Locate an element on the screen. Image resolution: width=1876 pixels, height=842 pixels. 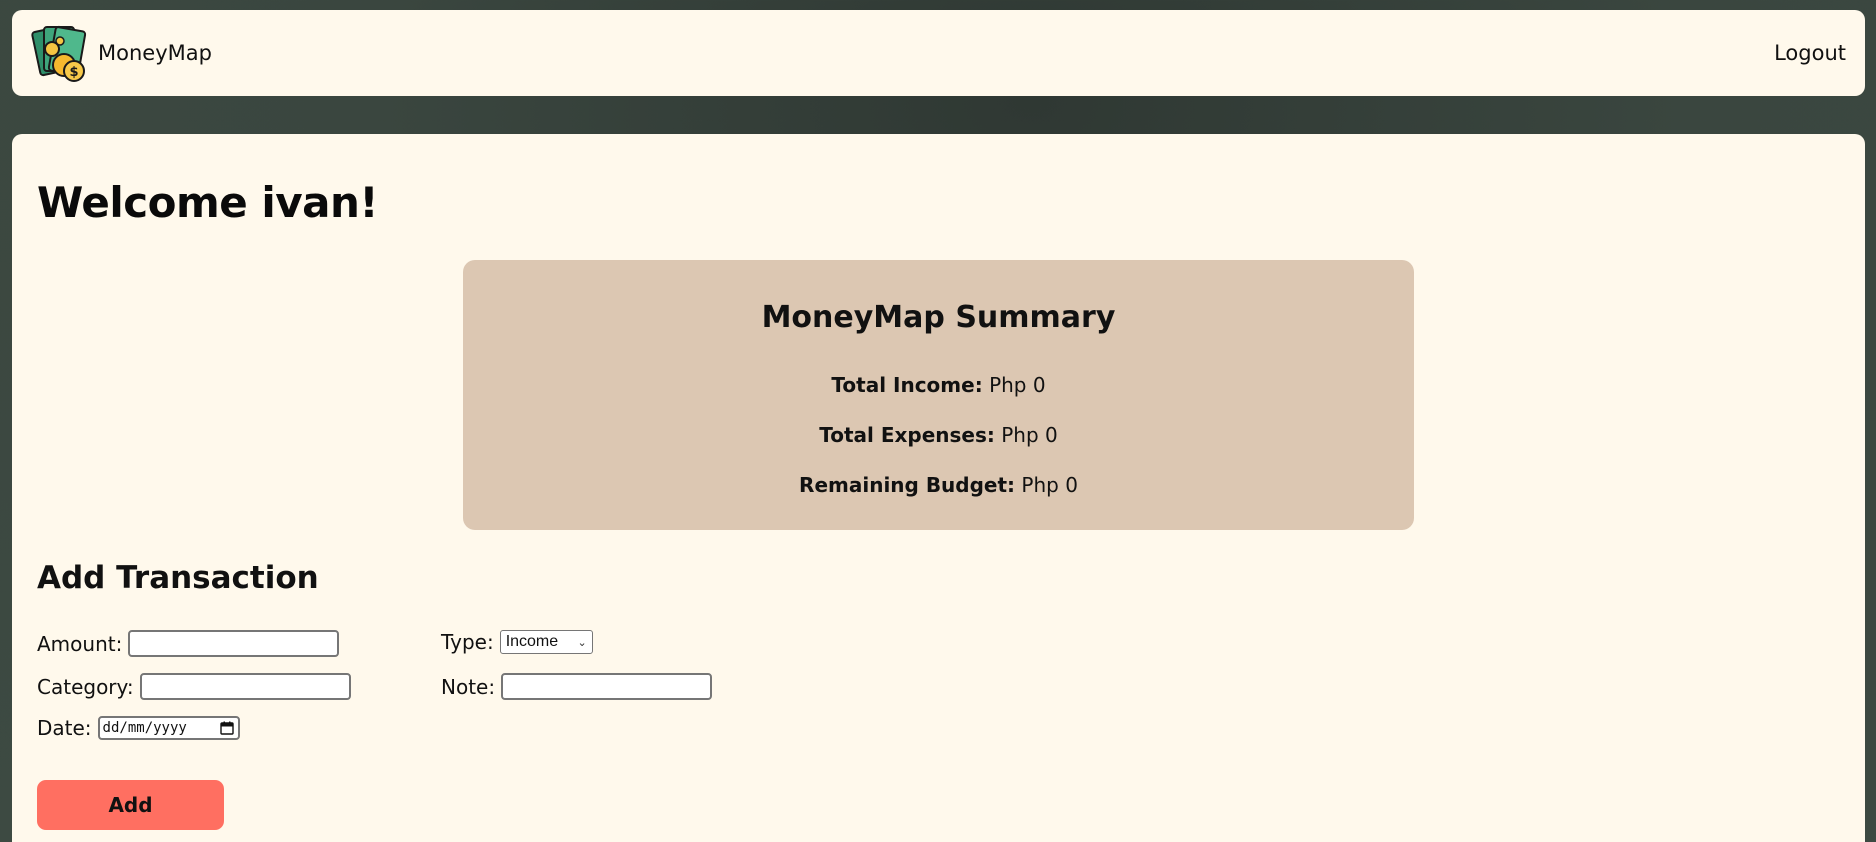
type-label: Type: is located at coordinates (467, 642).